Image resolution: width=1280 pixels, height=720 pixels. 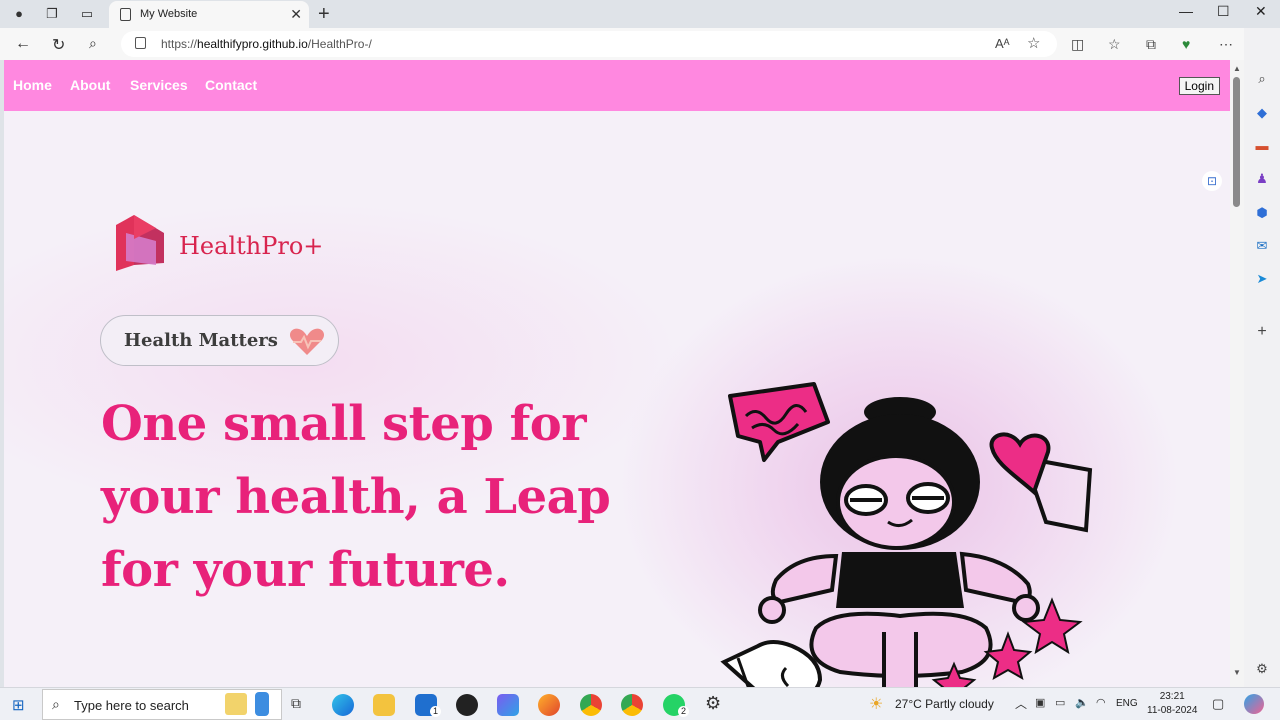 I want to click on healthpro-logo-icon, so click(x=140, y=243).